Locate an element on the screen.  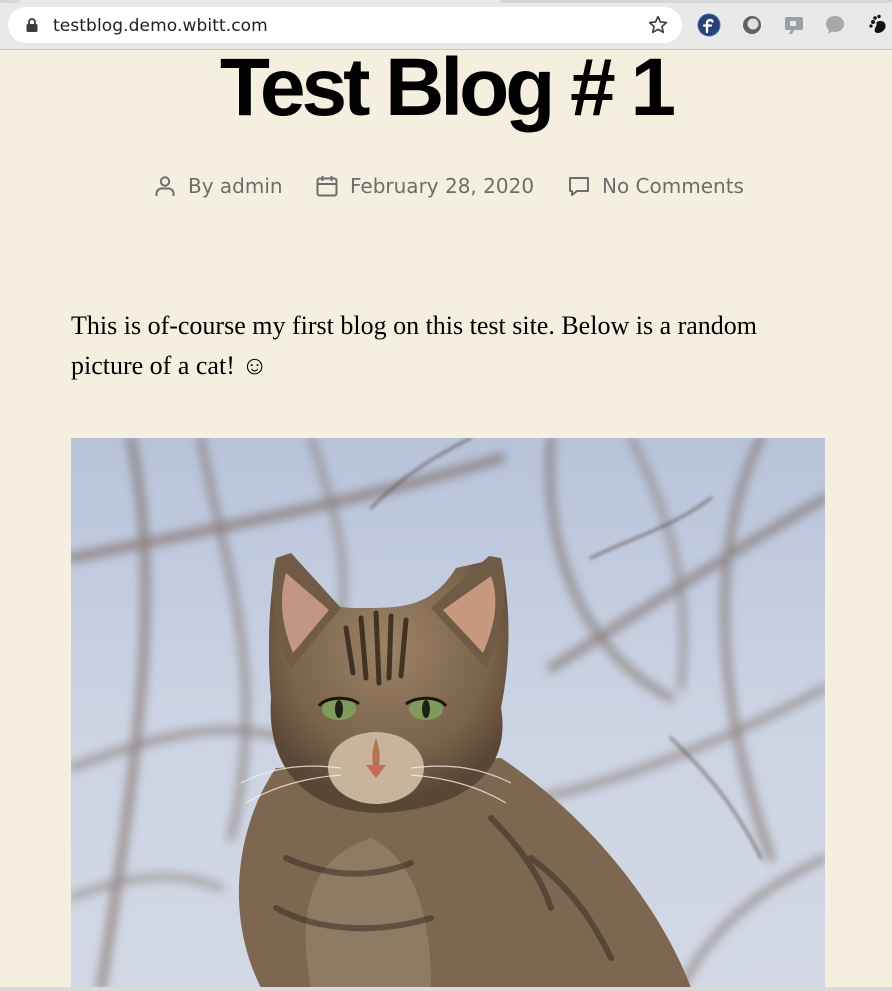
user-icon is located at coordinates (165, 186).